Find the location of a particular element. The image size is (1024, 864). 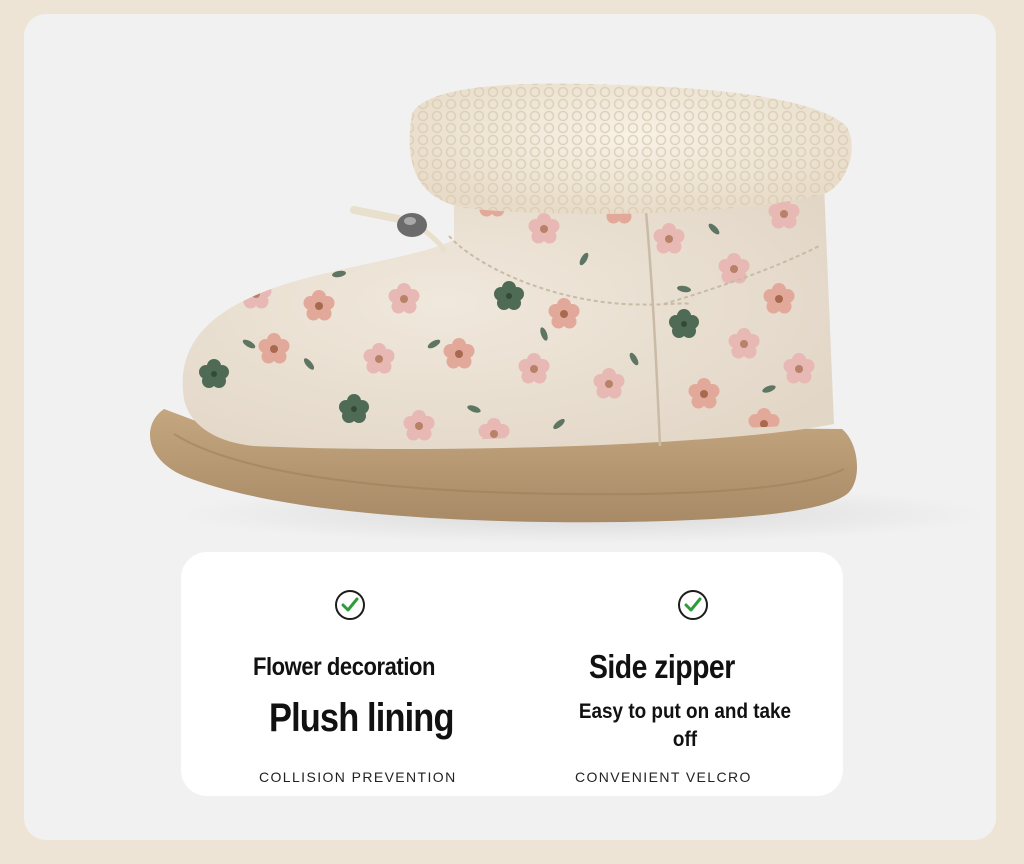

feature-title: Side zipper is located at coordinates (662, 666).